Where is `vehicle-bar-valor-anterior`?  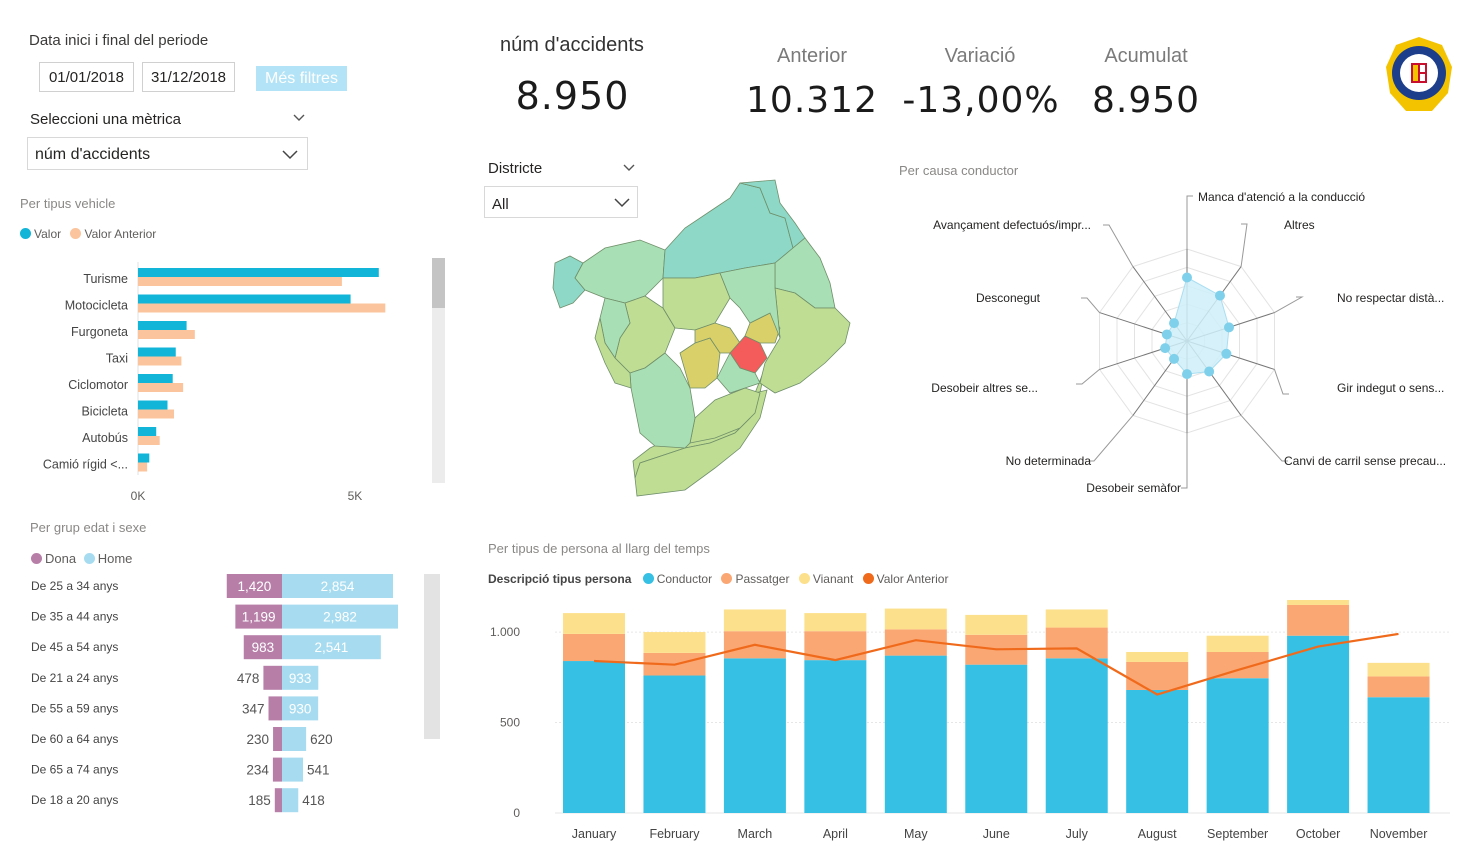 vehicle-bar-valor-anterior is located at coordinates (149, 440).